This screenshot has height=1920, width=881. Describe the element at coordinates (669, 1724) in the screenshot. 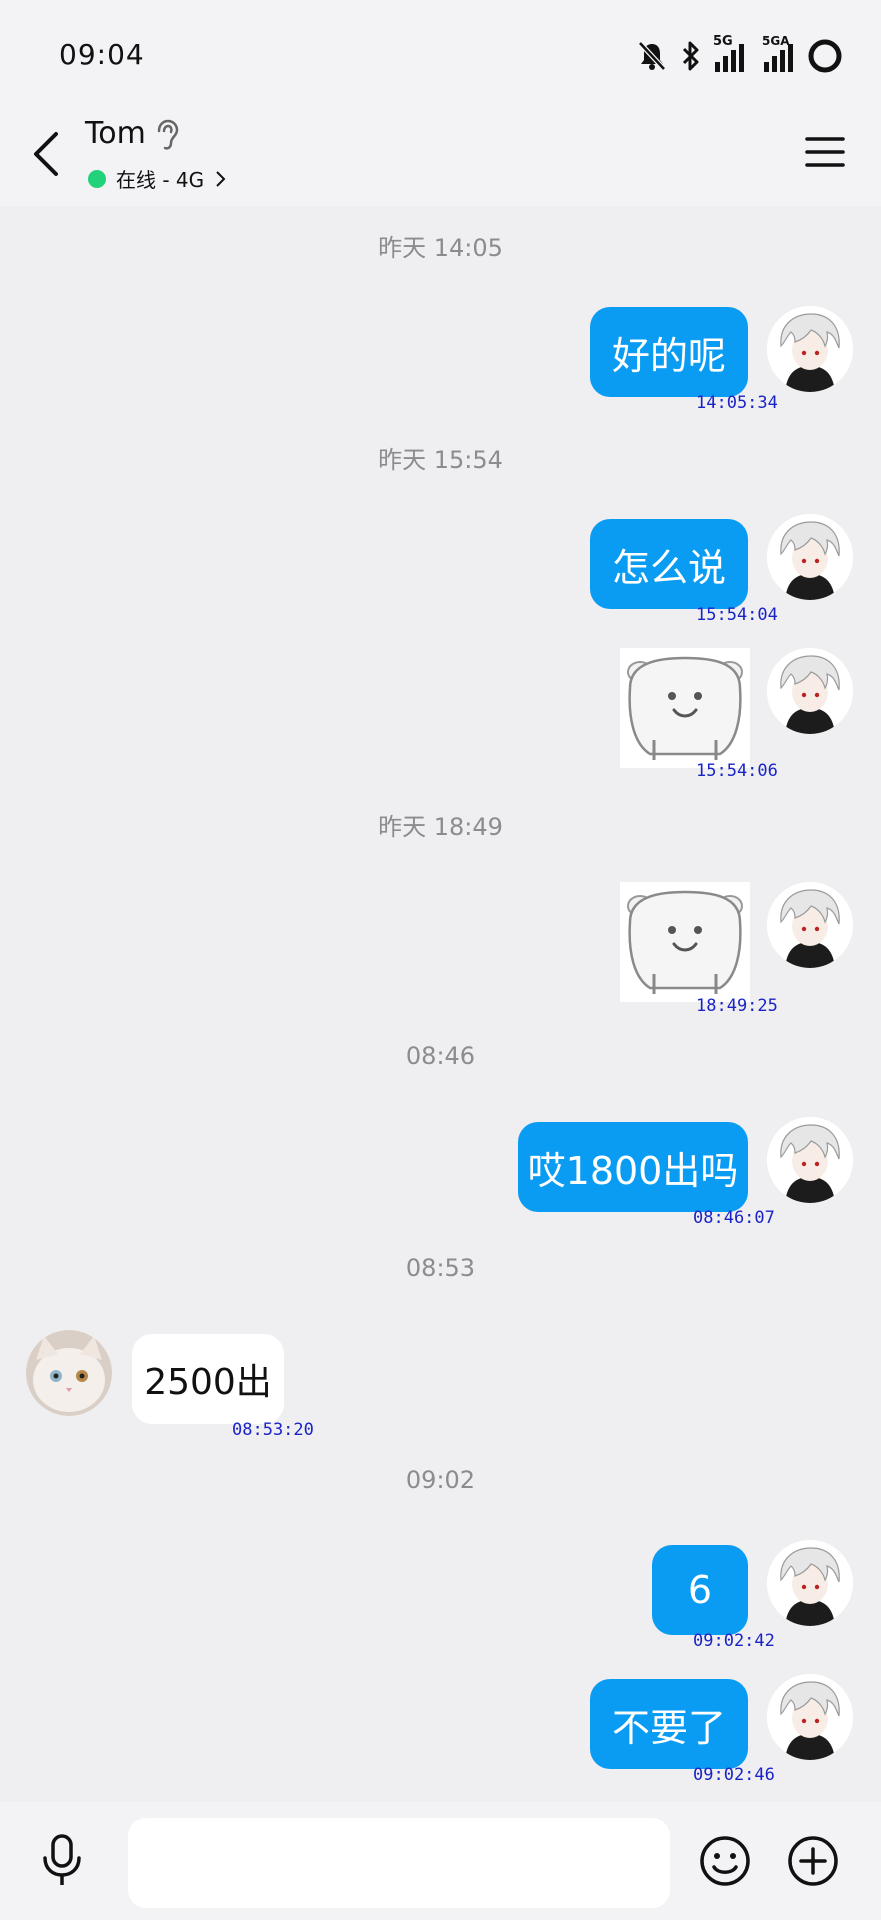

I see `message-bubble-outgoing: 不要了` at that location.